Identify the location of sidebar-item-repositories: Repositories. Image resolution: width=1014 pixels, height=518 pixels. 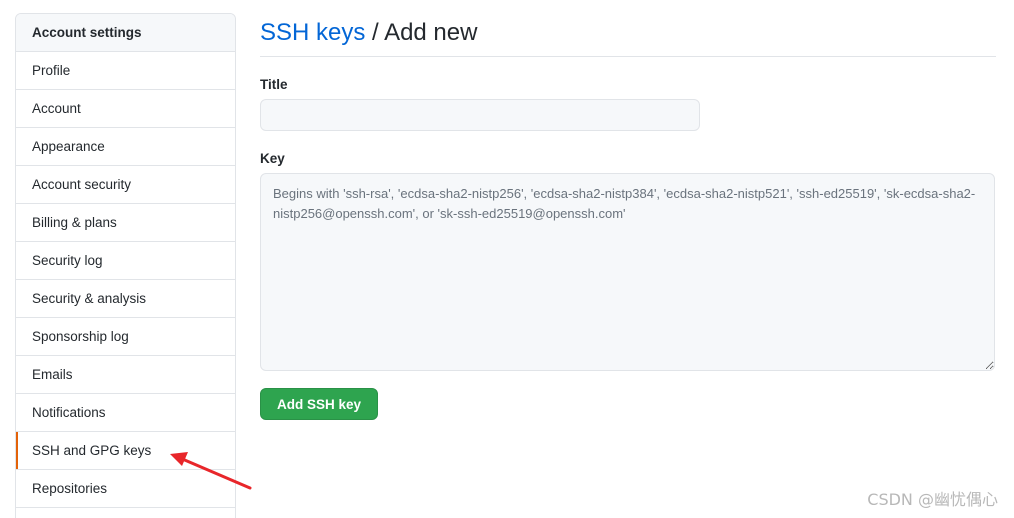
(125, 489).